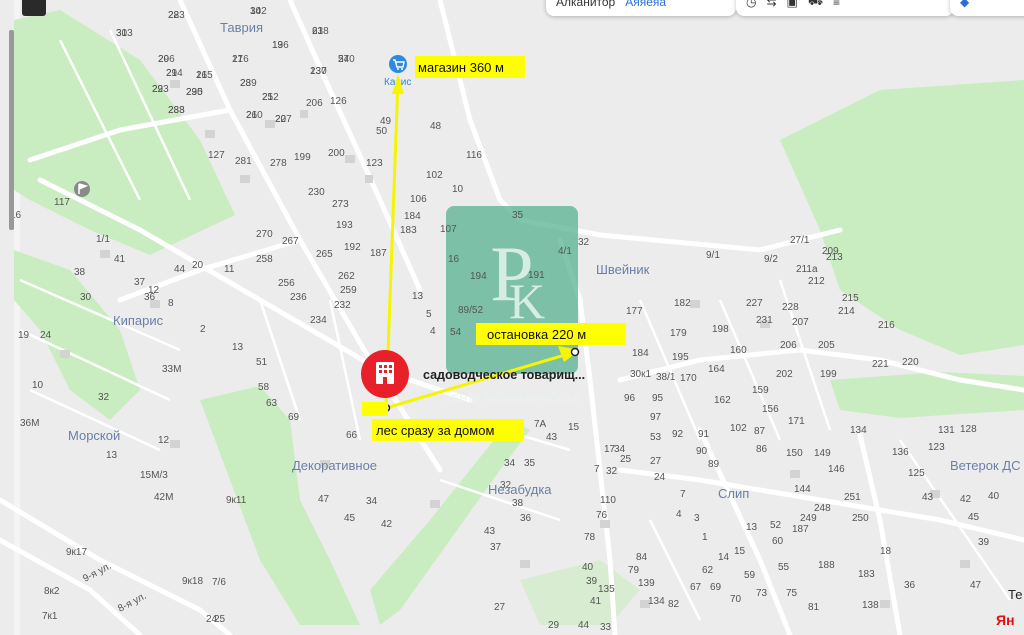  Describe the element at coordinates (454, 259) in the screenshot. I see `house-number: 16` at that location.